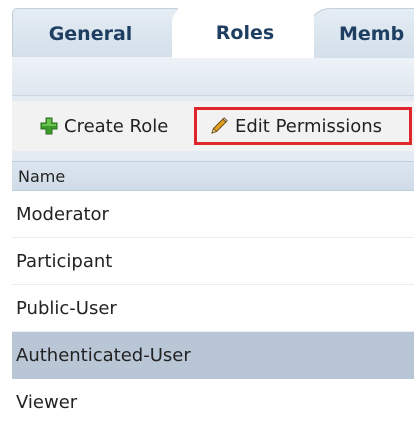 The image size is (414, 425). Describe the element at coordinates (213, 214) in the screenshot. I see `table-row-moderator: Moderator` at that location.